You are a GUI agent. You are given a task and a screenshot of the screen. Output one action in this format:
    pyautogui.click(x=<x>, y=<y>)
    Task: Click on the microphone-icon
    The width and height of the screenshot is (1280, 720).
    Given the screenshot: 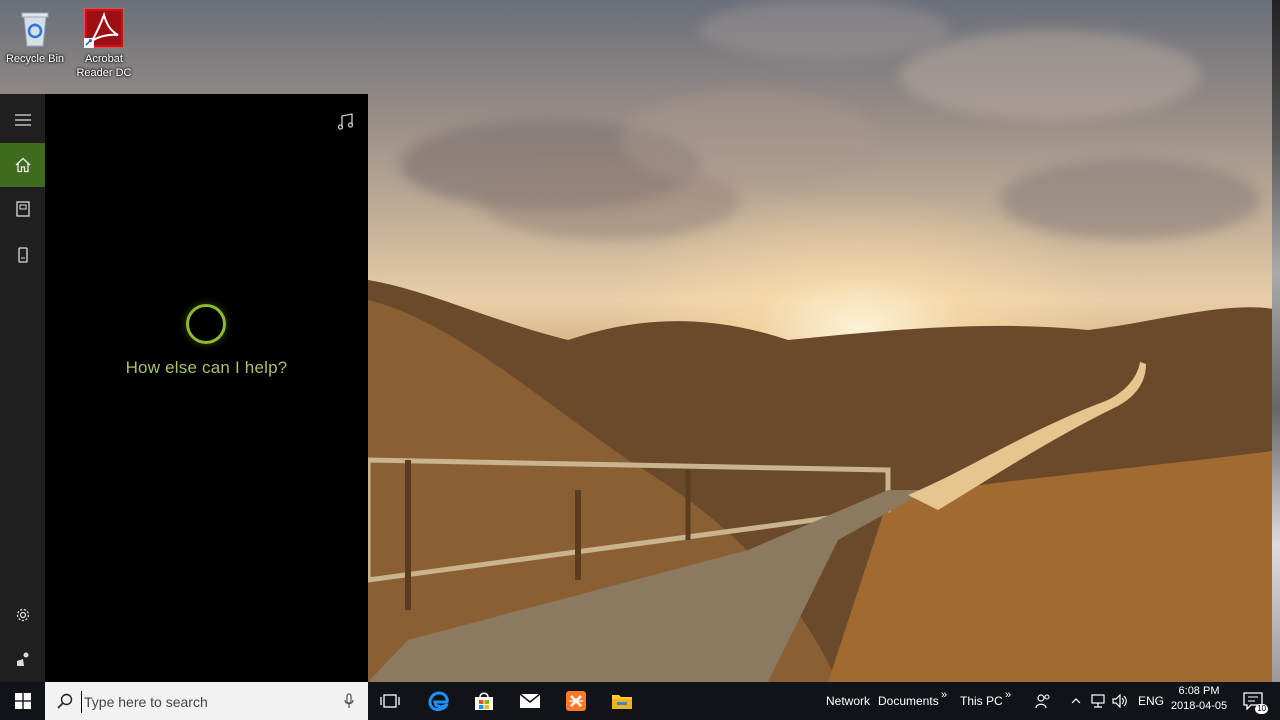 What is the action you would take?
    pyautogui.click(x=349, y=700)
    